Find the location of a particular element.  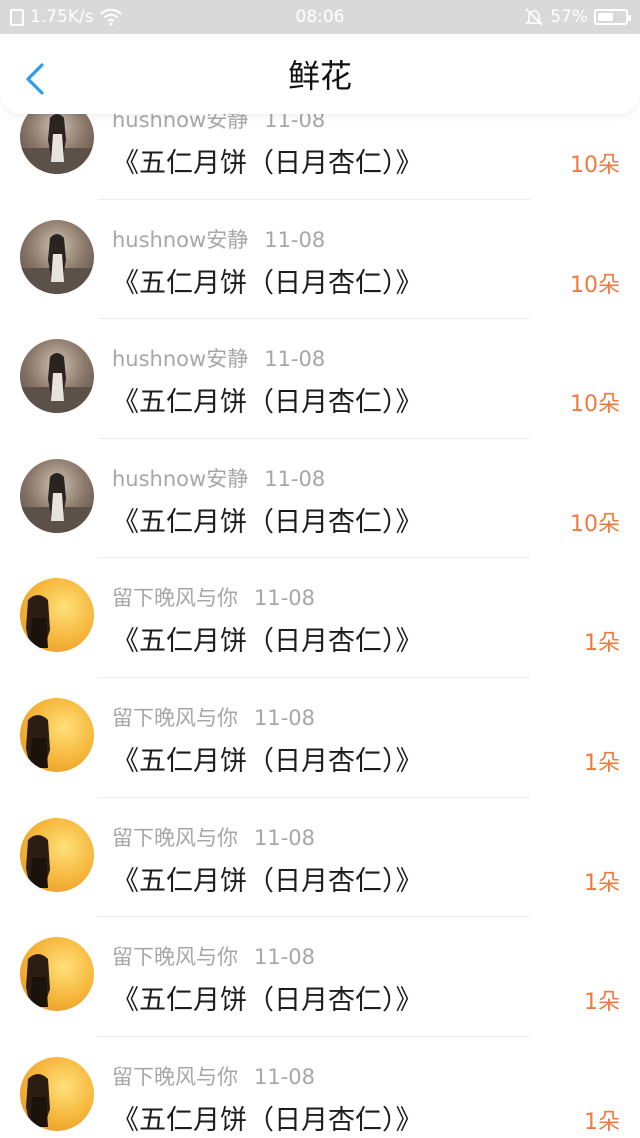

network-speed: 1.75K/s is located at coordinates (62, 17).